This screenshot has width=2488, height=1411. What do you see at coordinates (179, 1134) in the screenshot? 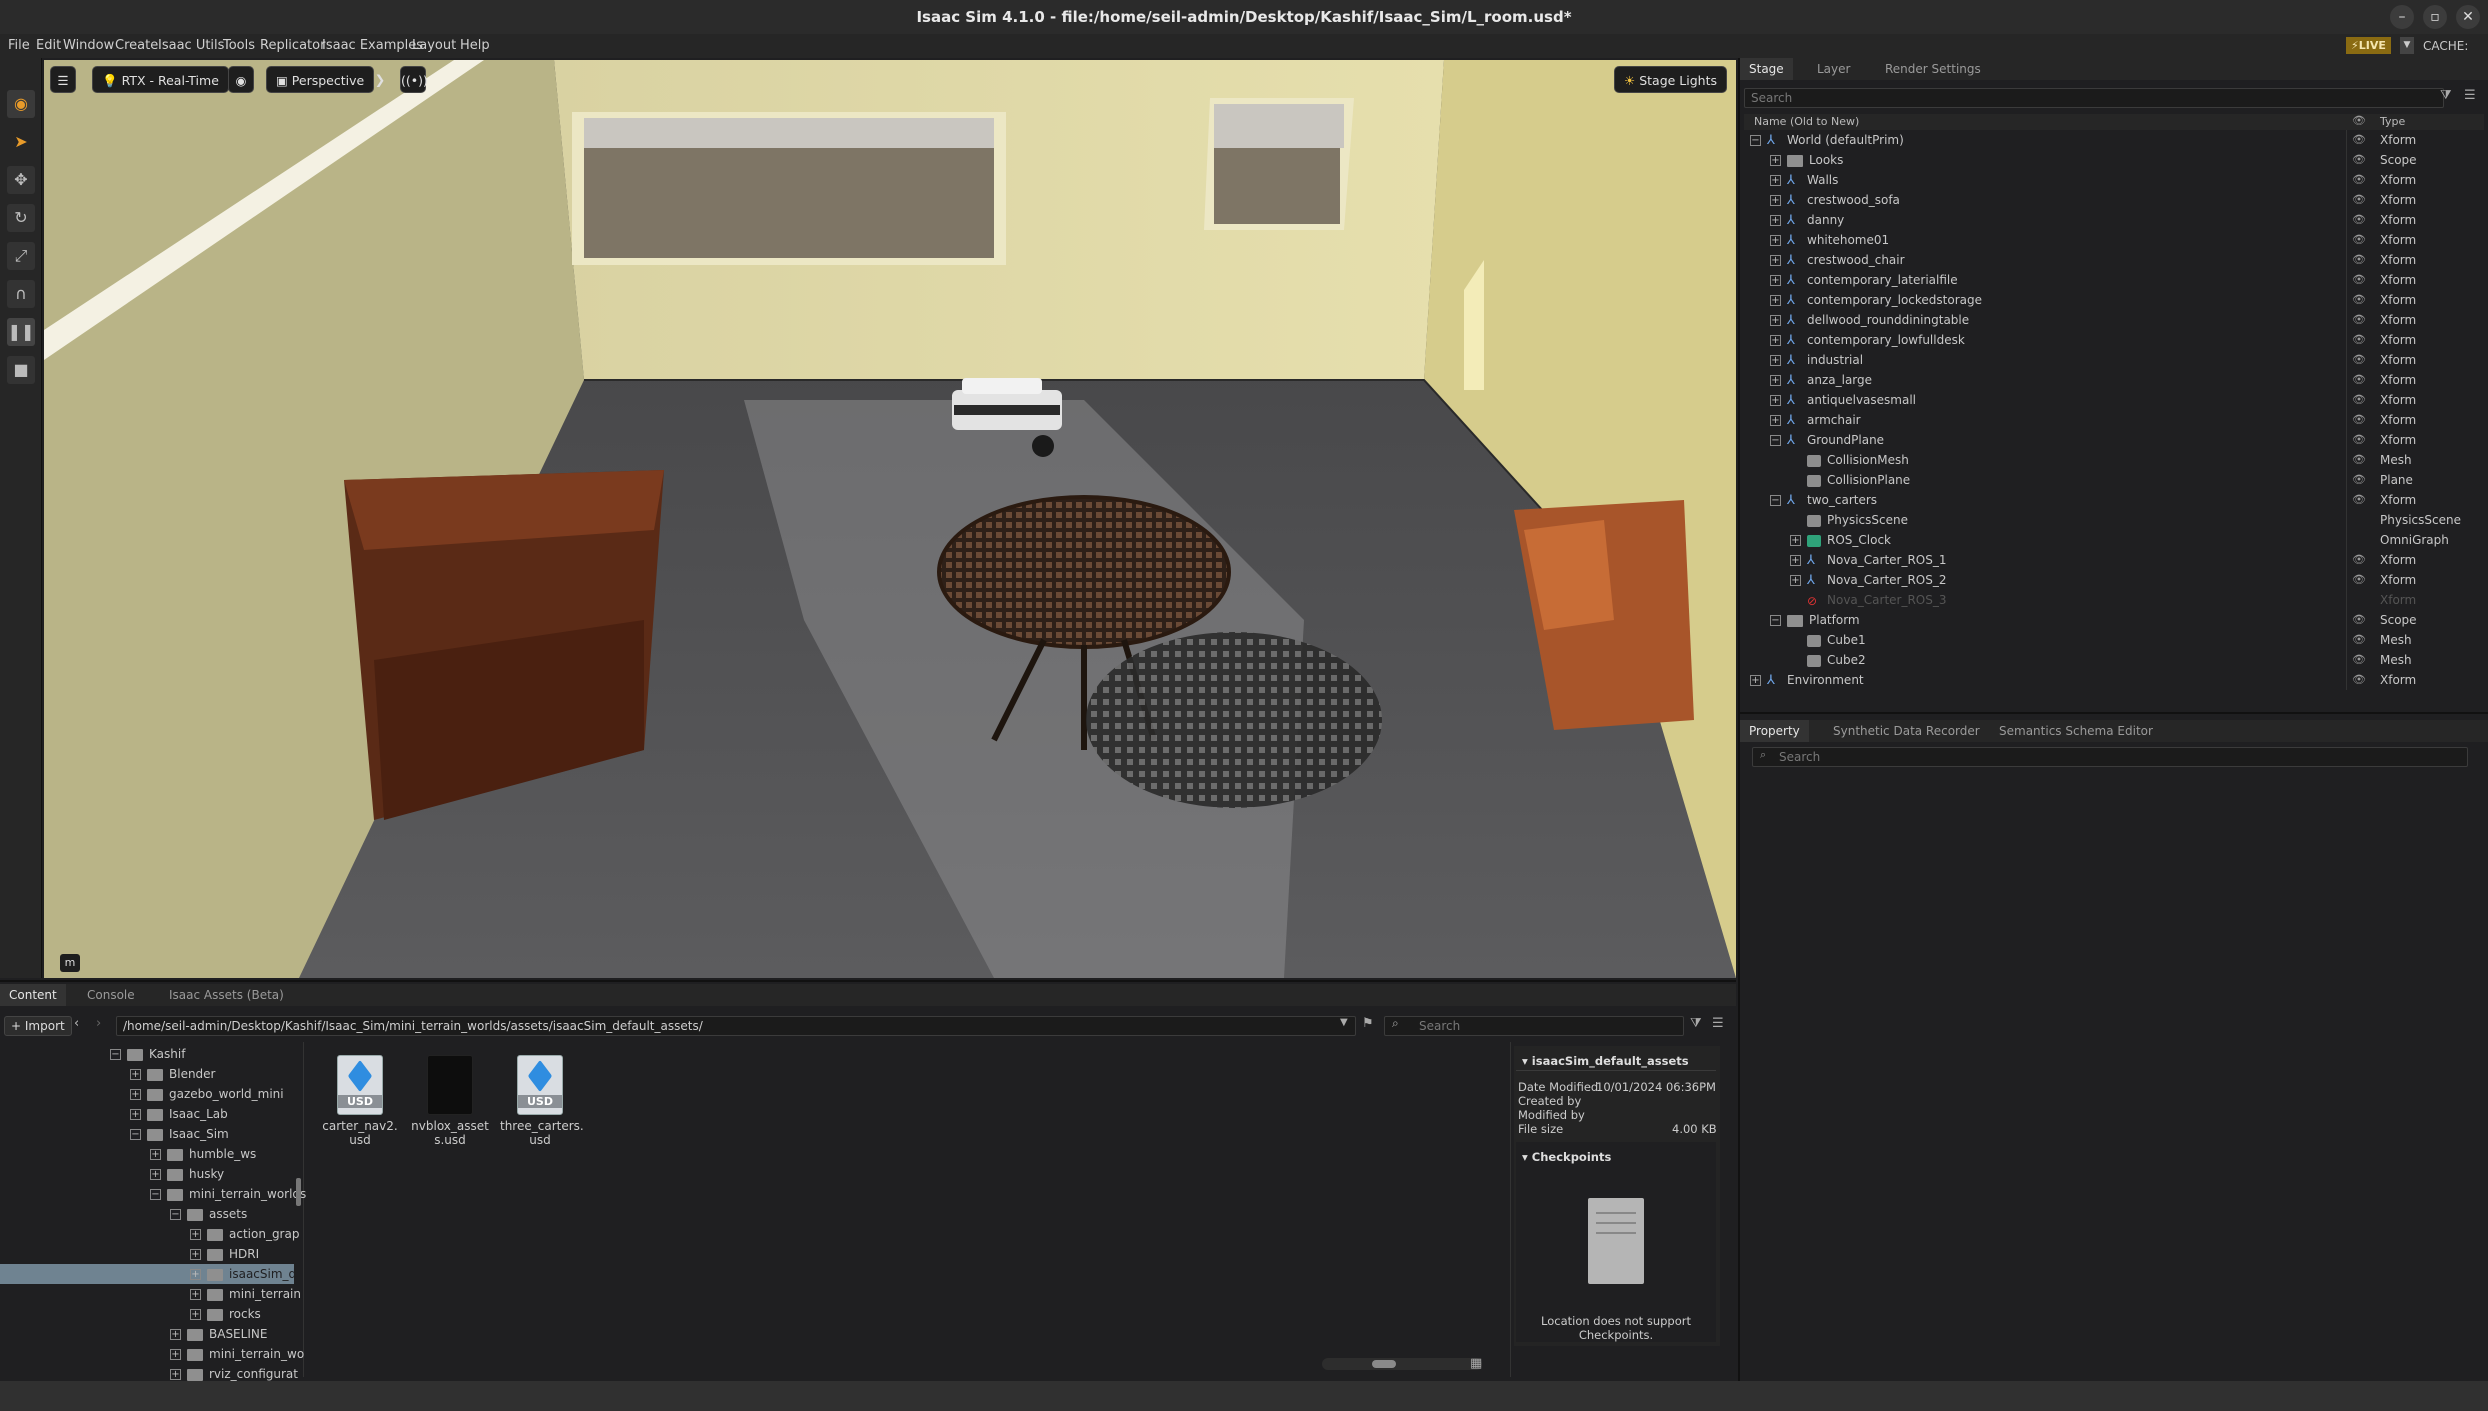
I see `folder-tree-item: − Isaac_Sim` at bounding box center [179, 1134].